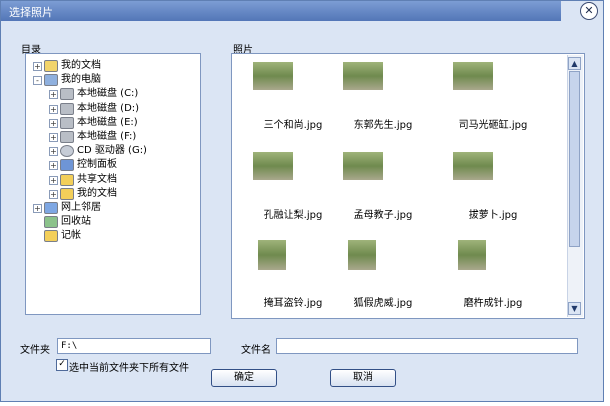 The width and height of the screenshot is (610, 406). Describe the element at coordinates (76, 222) in the screenshot. I see `tree-item-label: 回收站` at that location.